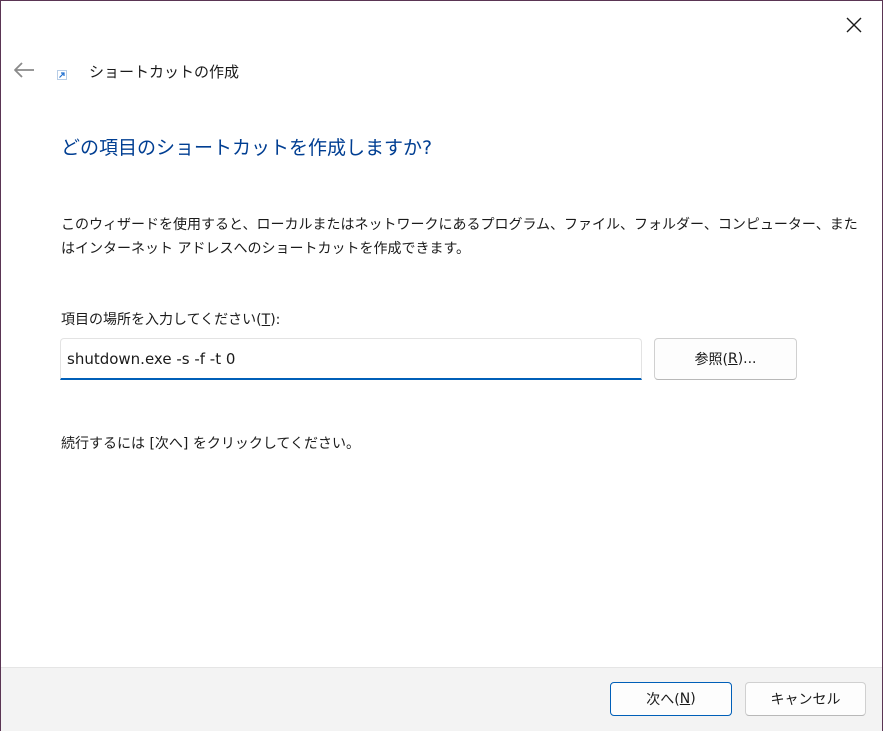 This screenshot has height=731, width=883. Describe the element at coordinates (351, 359) in the screenshot. I see `location-input` at that location.